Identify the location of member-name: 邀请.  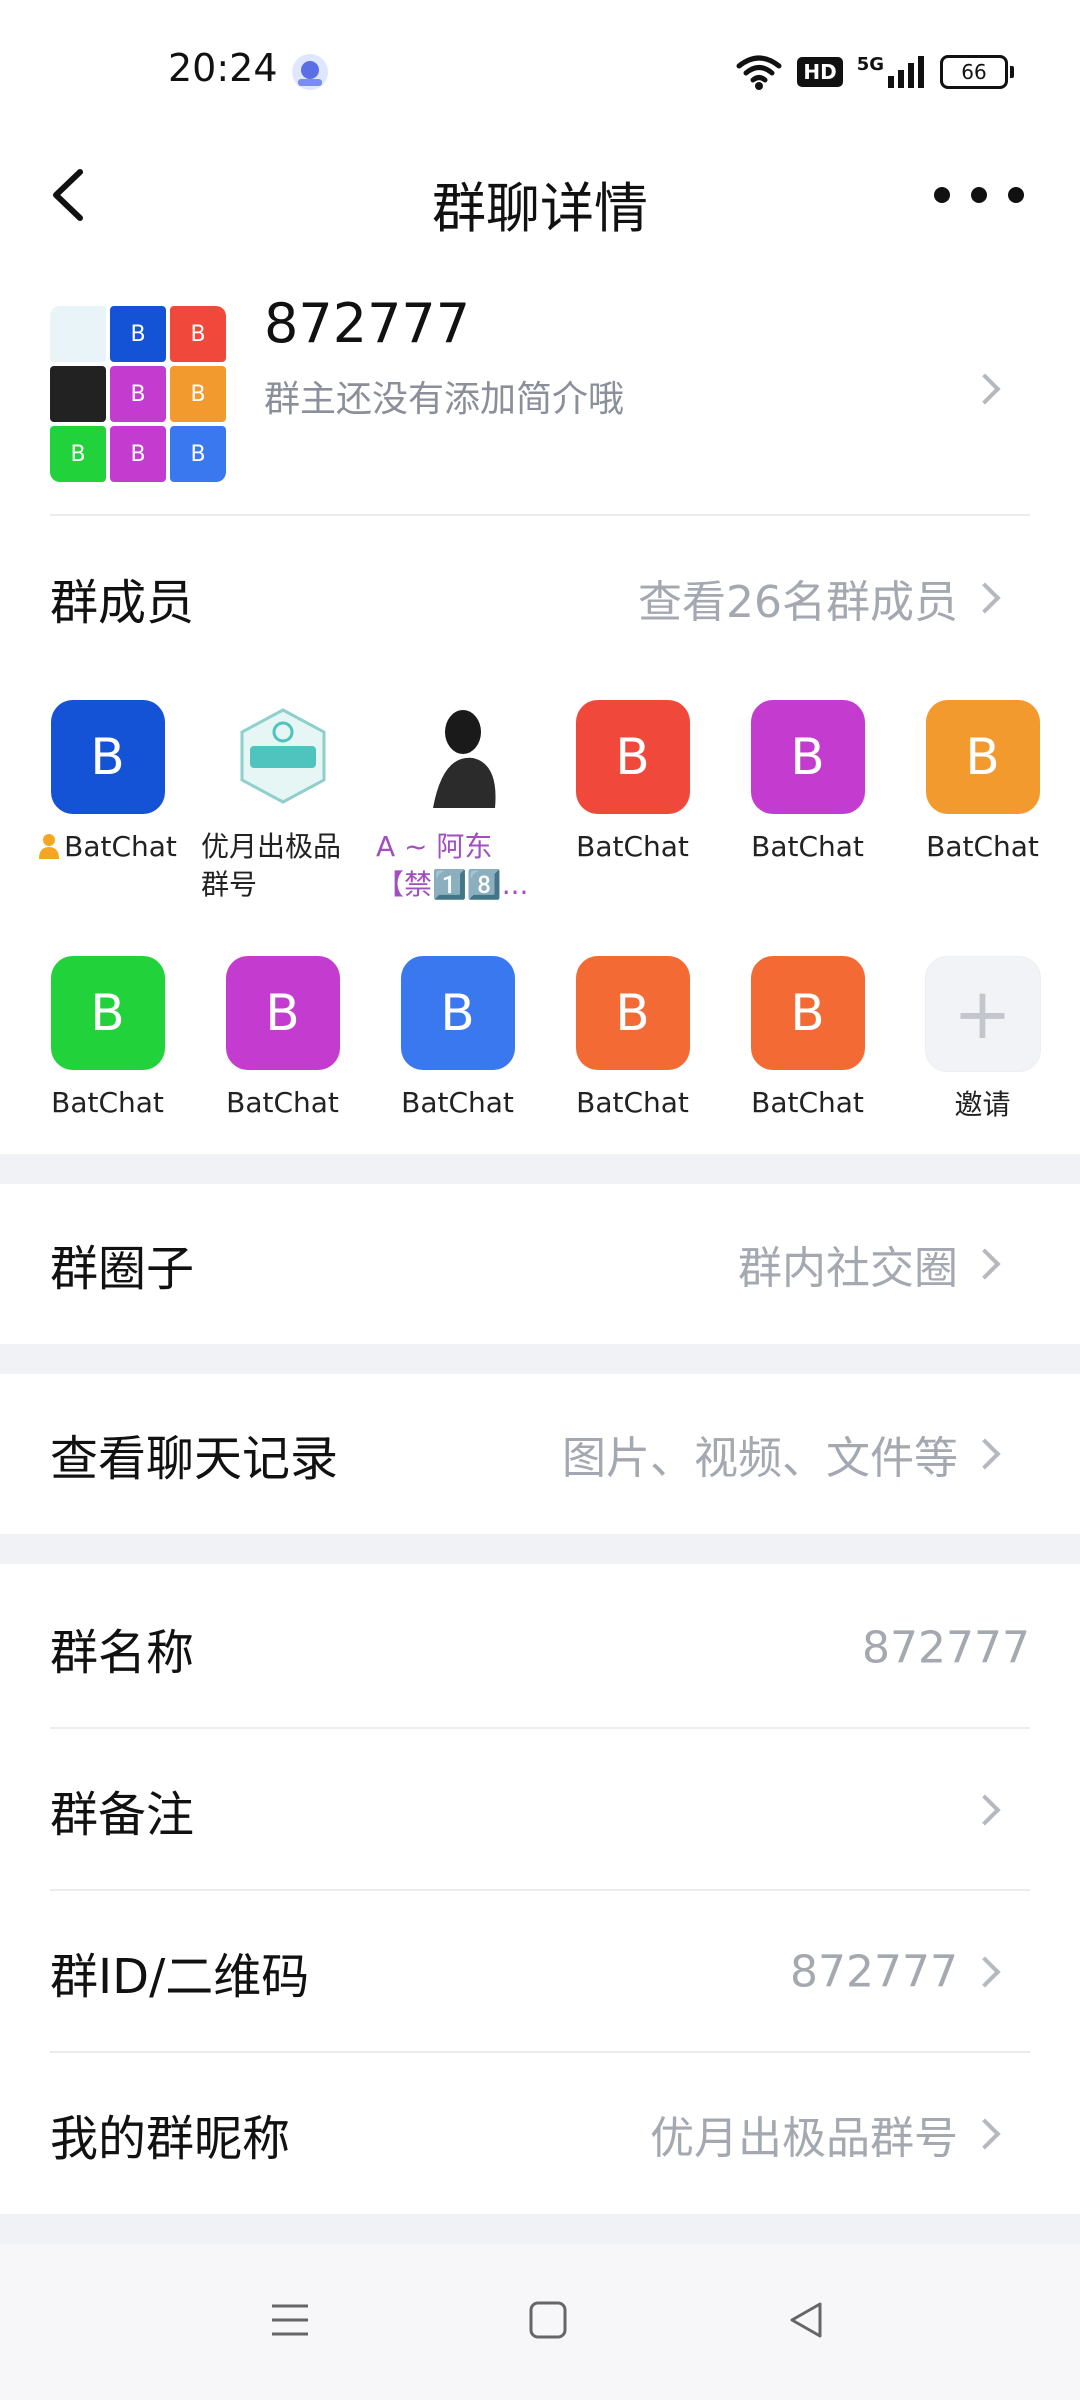
(982, 1104).